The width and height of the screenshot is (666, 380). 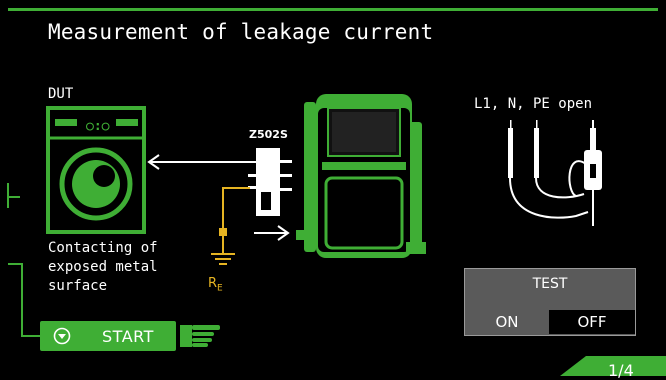 I want to click on chevron-down-icon, so click(x=62, y=336).